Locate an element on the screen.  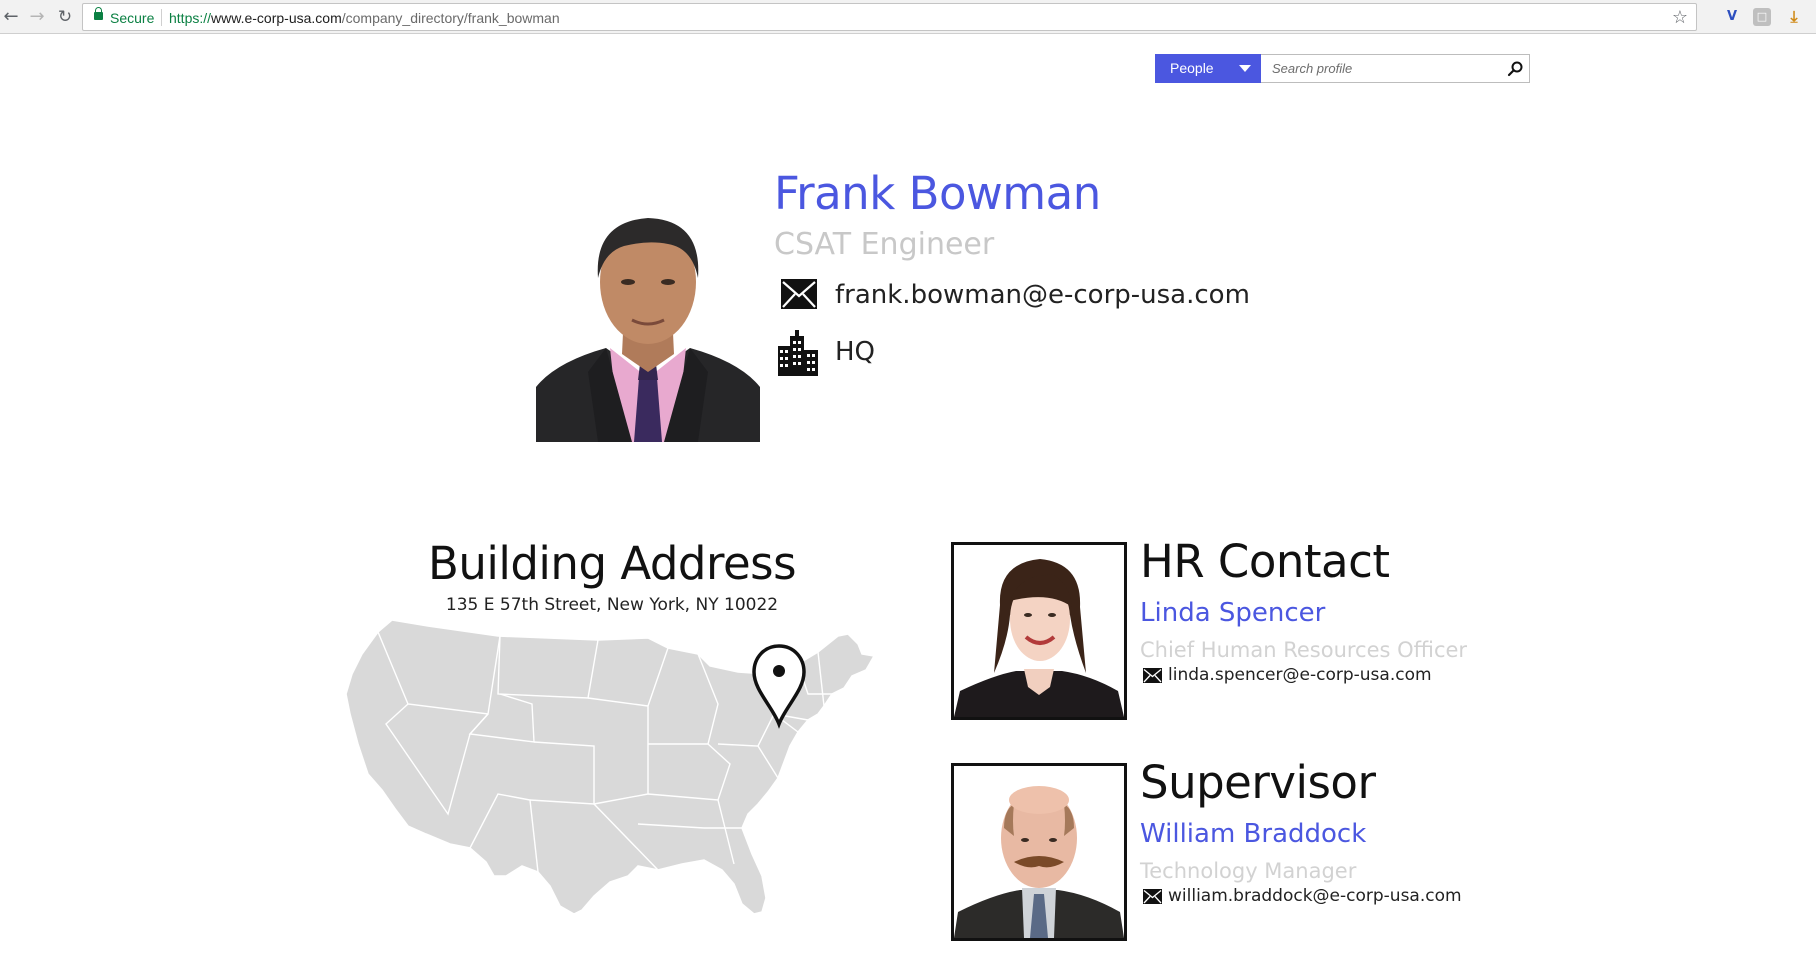
reload-icon: ↻ is located at coordinates (65, 17).